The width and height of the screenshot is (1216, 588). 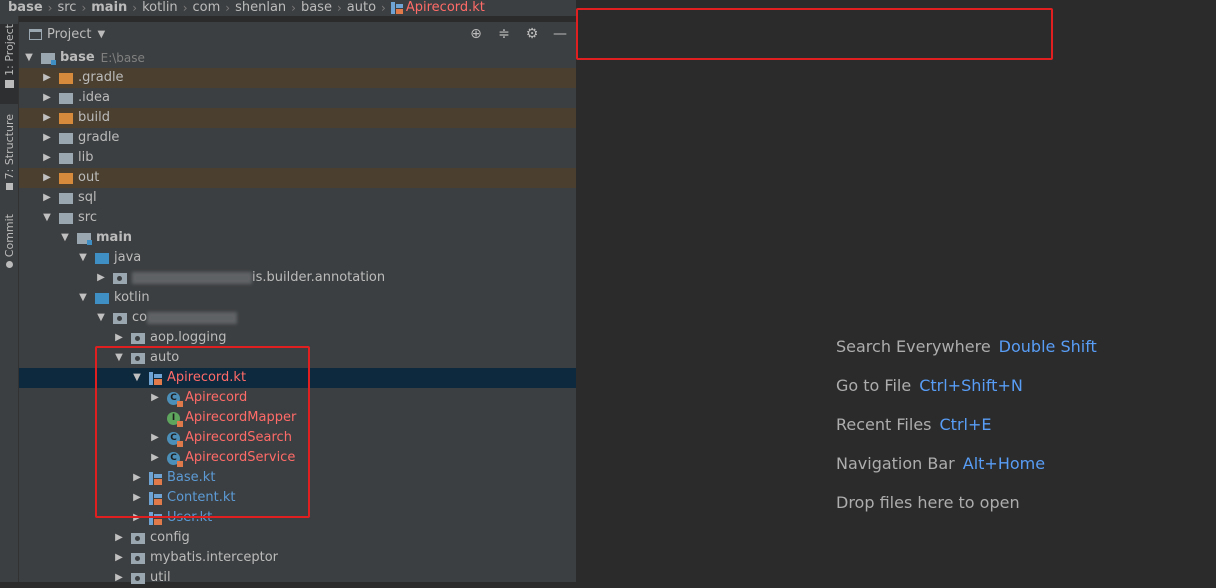 What do you see at coordinates (170, 537) in the screenshot?
I see `tree-item-label: config` at bounding box center [170, 537].